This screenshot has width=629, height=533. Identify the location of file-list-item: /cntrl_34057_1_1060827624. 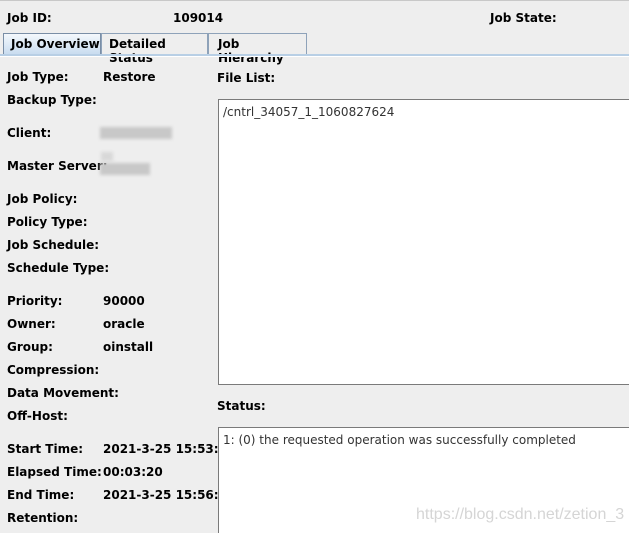
(426, 112).